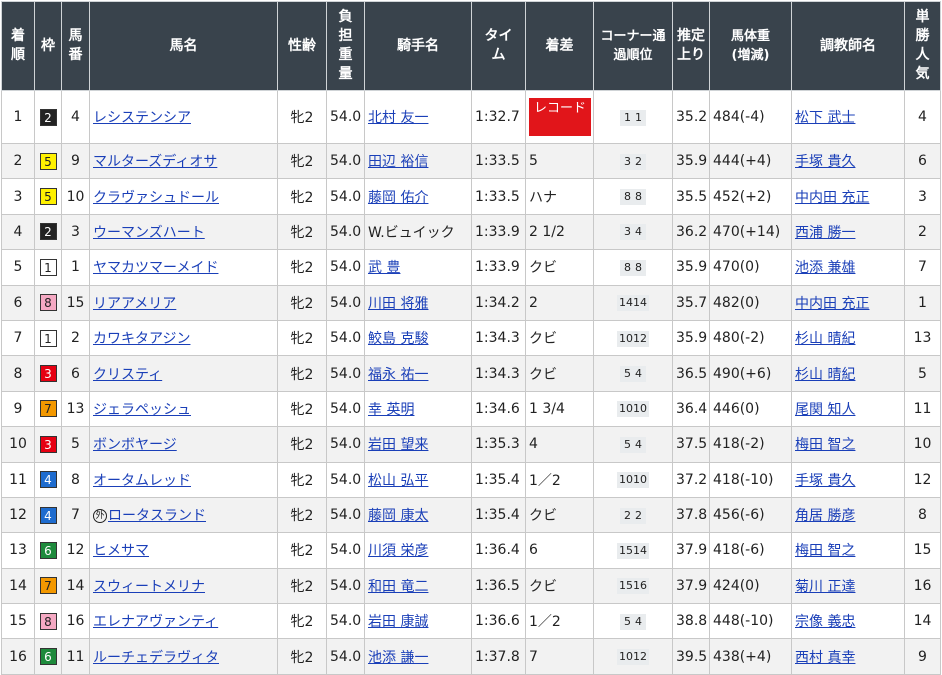 This screenshot has width=942, height=675. What do you see at coordinates (922, 621) in the screenshot?
I see `popularity-cell: 14` at bounding box center [922, 621].